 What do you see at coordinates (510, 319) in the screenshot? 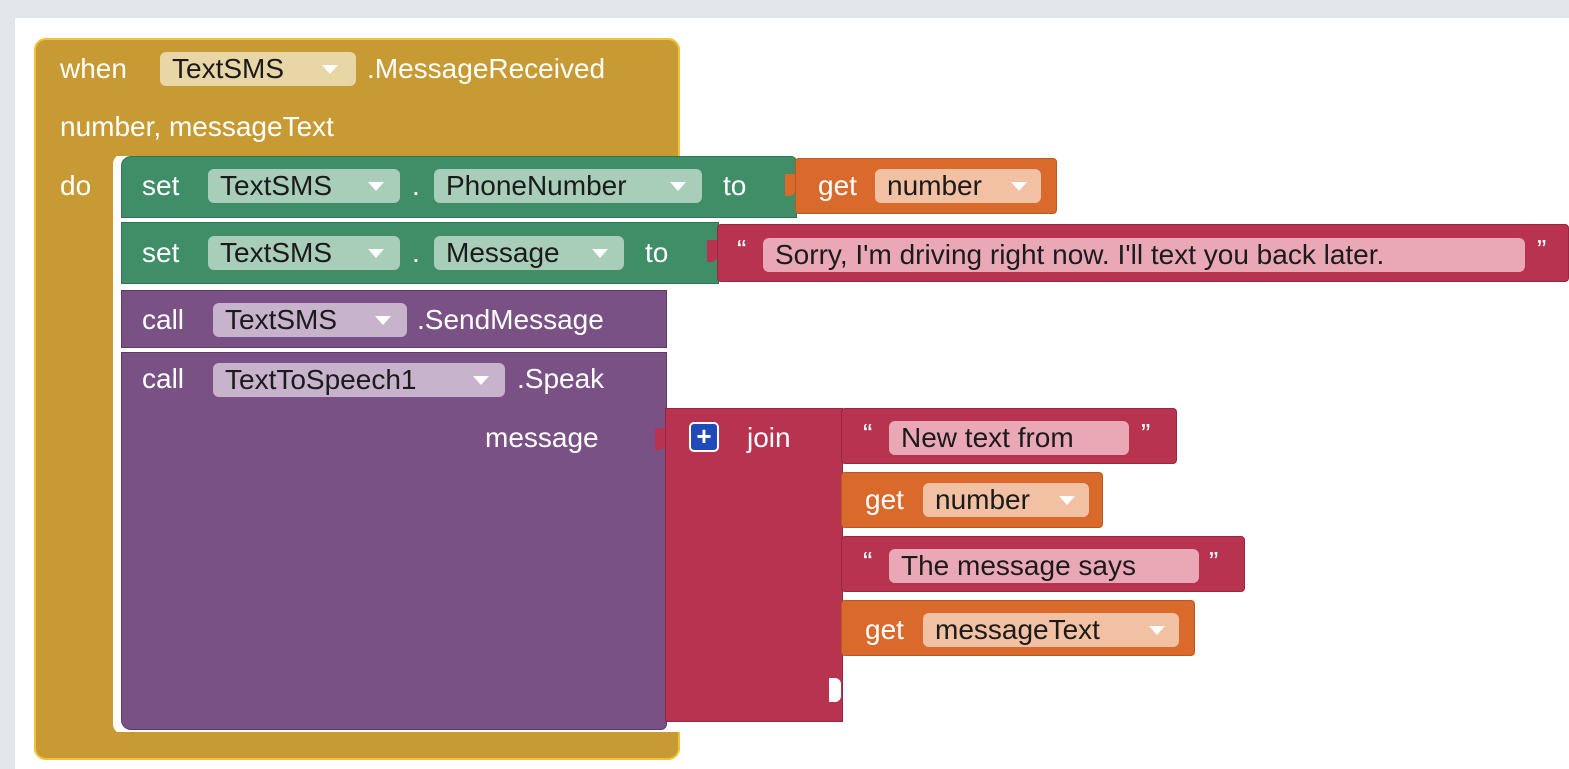
I see `send-method: .SendMessage` at bounding box center [510, 319].